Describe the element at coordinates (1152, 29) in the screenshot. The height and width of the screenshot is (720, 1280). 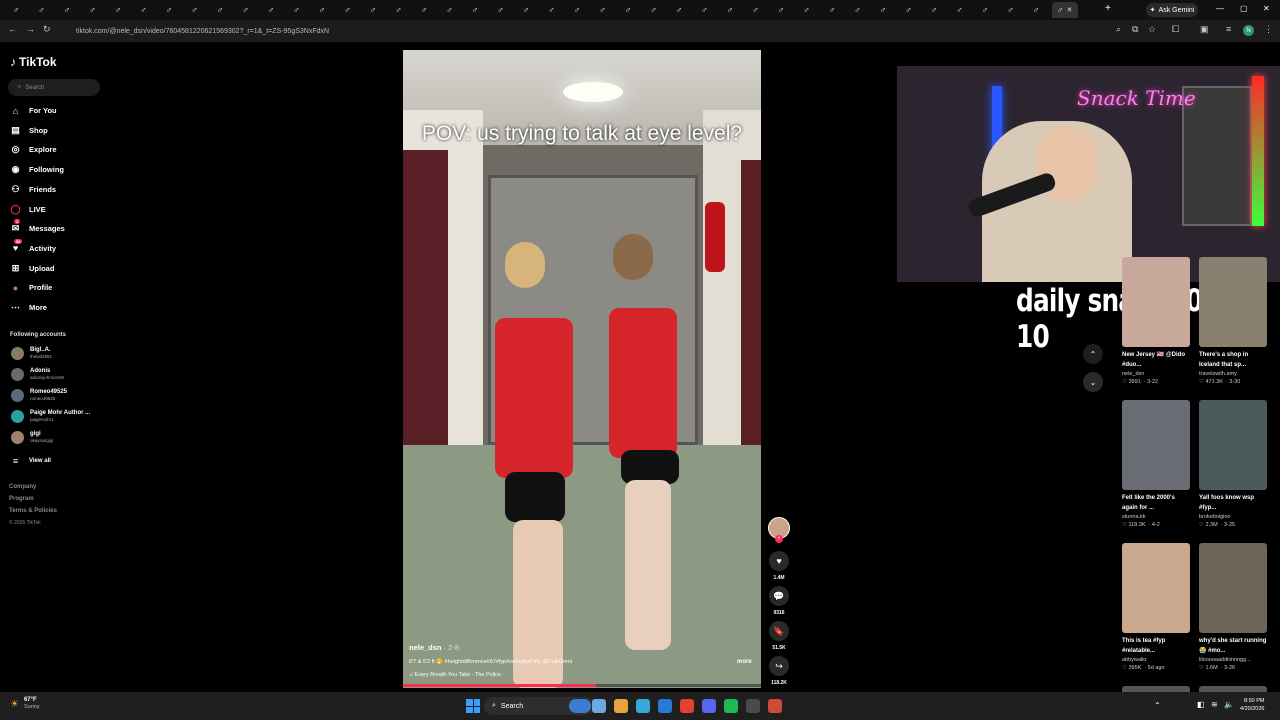
I see `star-icon: ☆` at that location.